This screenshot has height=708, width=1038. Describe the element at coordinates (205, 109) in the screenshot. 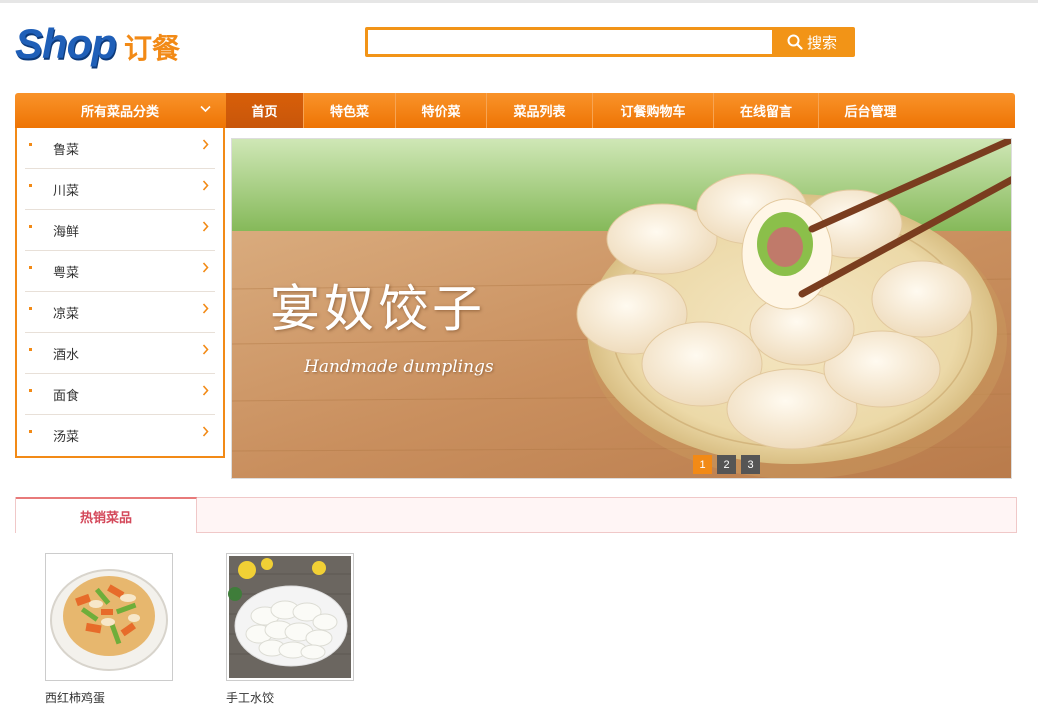

I see `chevron-down-icon` at that location.